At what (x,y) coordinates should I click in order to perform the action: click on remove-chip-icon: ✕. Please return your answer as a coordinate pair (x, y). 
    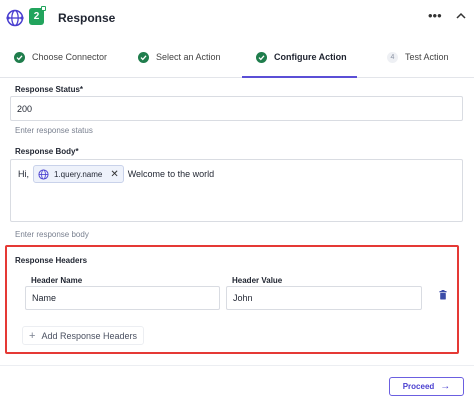
    Looking at the image, I should click on (114, 174).